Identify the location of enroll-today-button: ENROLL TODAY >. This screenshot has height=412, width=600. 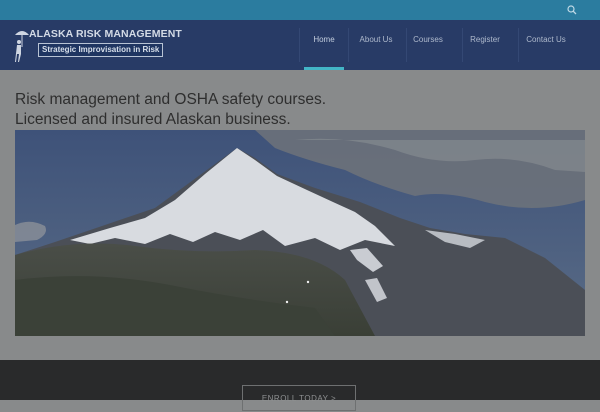
(299, 398).